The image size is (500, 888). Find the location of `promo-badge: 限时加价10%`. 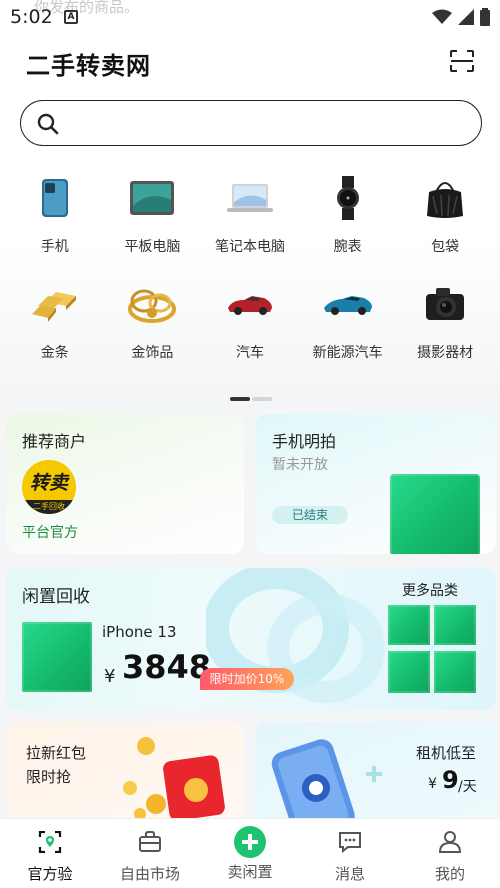

promo-badge: 限时加价10% is located at coordinates (247, 679).